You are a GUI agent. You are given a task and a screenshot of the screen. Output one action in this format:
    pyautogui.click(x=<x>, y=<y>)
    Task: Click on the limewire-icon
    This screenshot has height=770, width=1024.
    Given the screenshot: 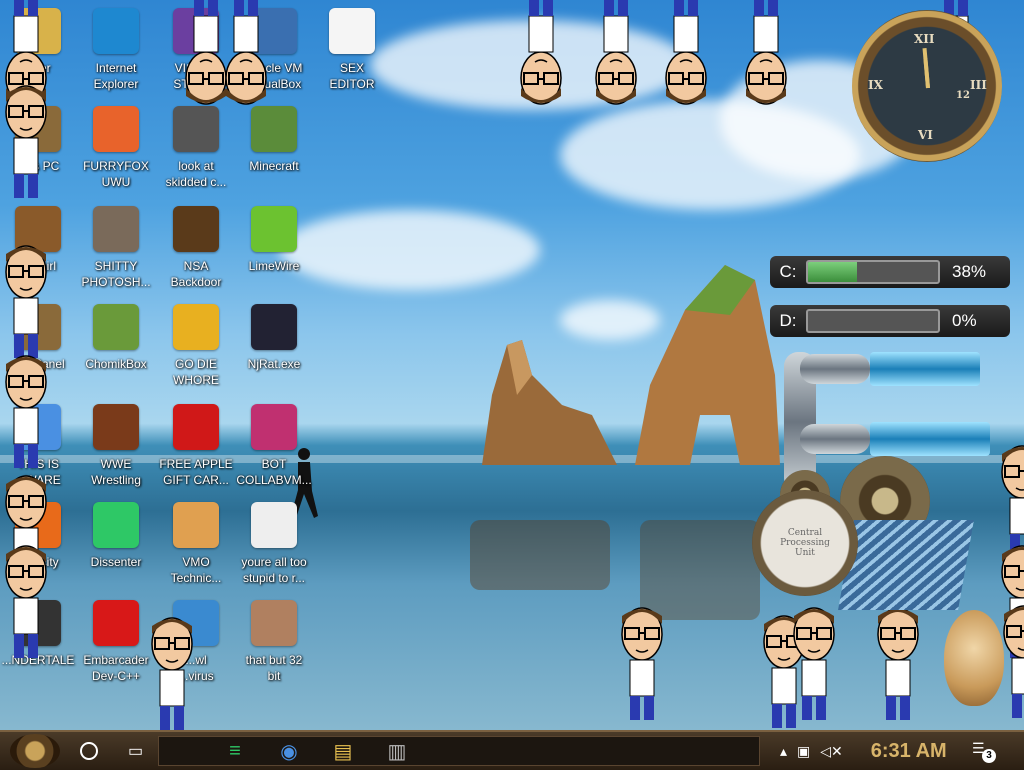 What is the action you would take?
    pyautogui.click(x=274, y=229)
    